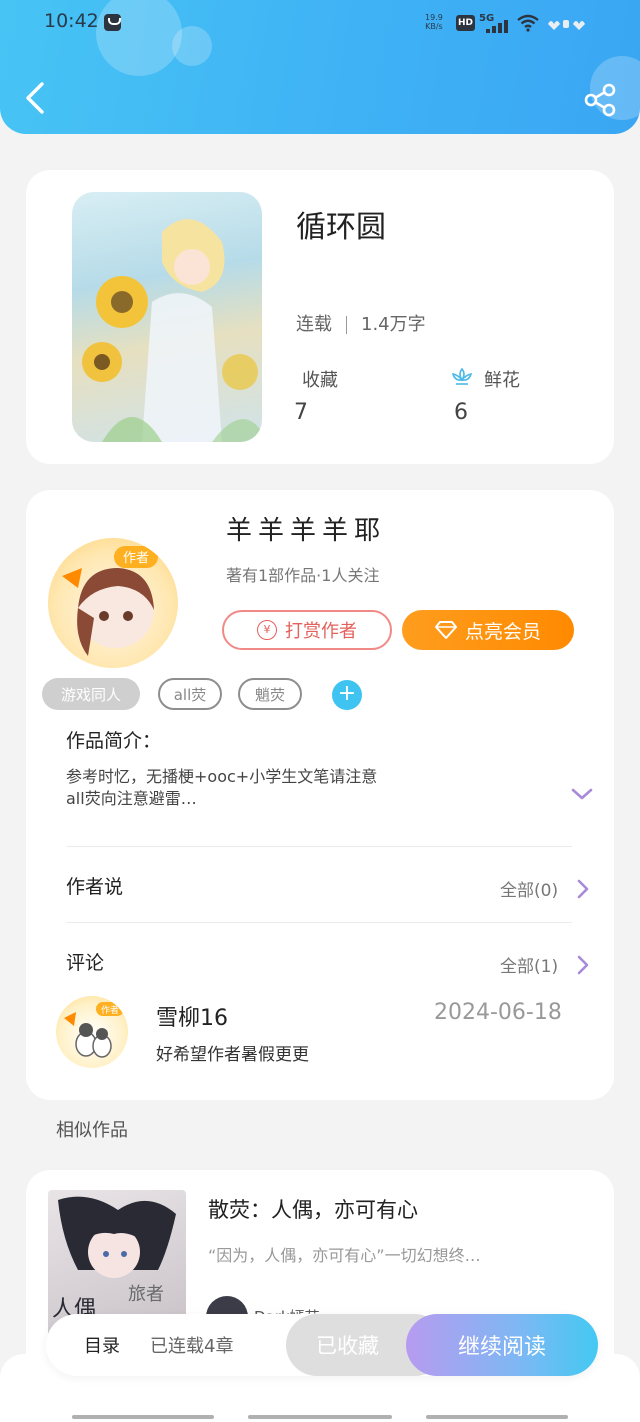 The height and width of the screenshot is (1422, 640). I want to click on author-avatar-image: 作者, so click(110, 601).